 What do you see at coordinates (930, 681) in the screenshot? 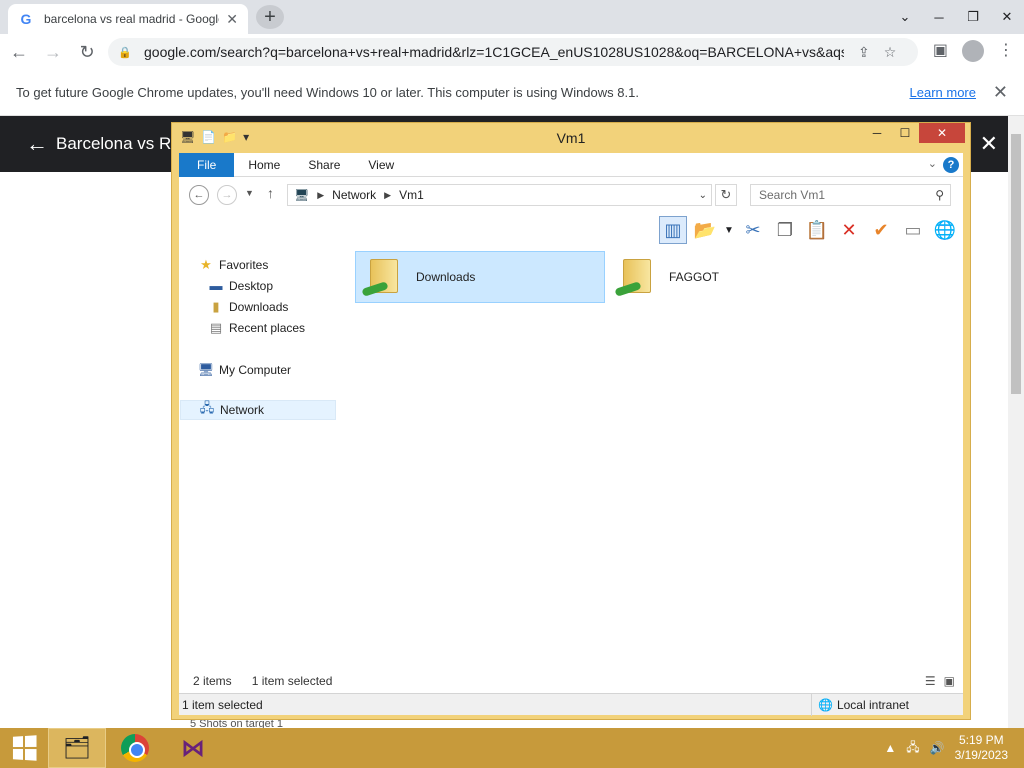
I see `details-view-icon: ☰` at bounding box center [930, 681].